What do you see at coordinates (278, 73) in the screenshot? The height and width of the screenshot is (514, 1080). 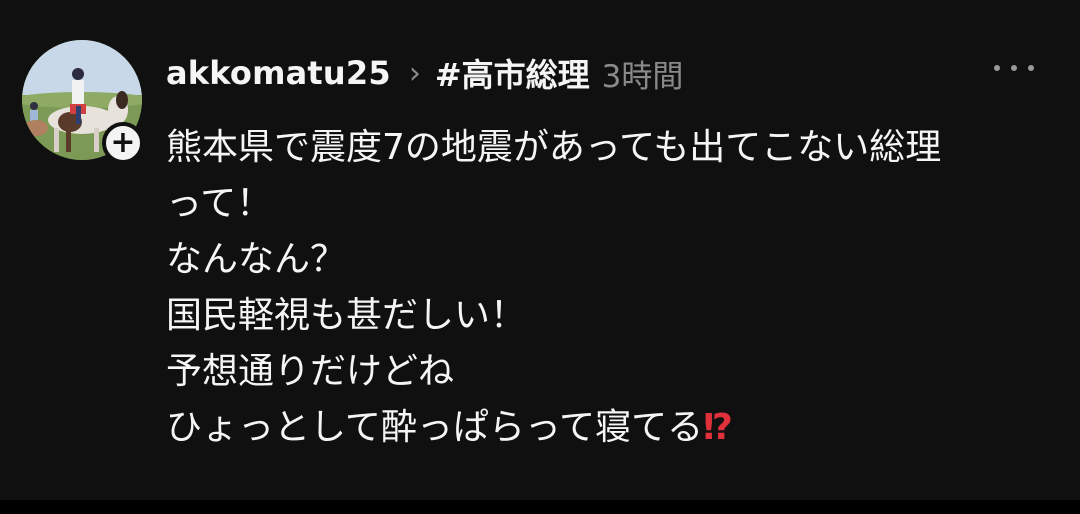 I see `username-link: akkomatu25` at bounding box center [278, 73].